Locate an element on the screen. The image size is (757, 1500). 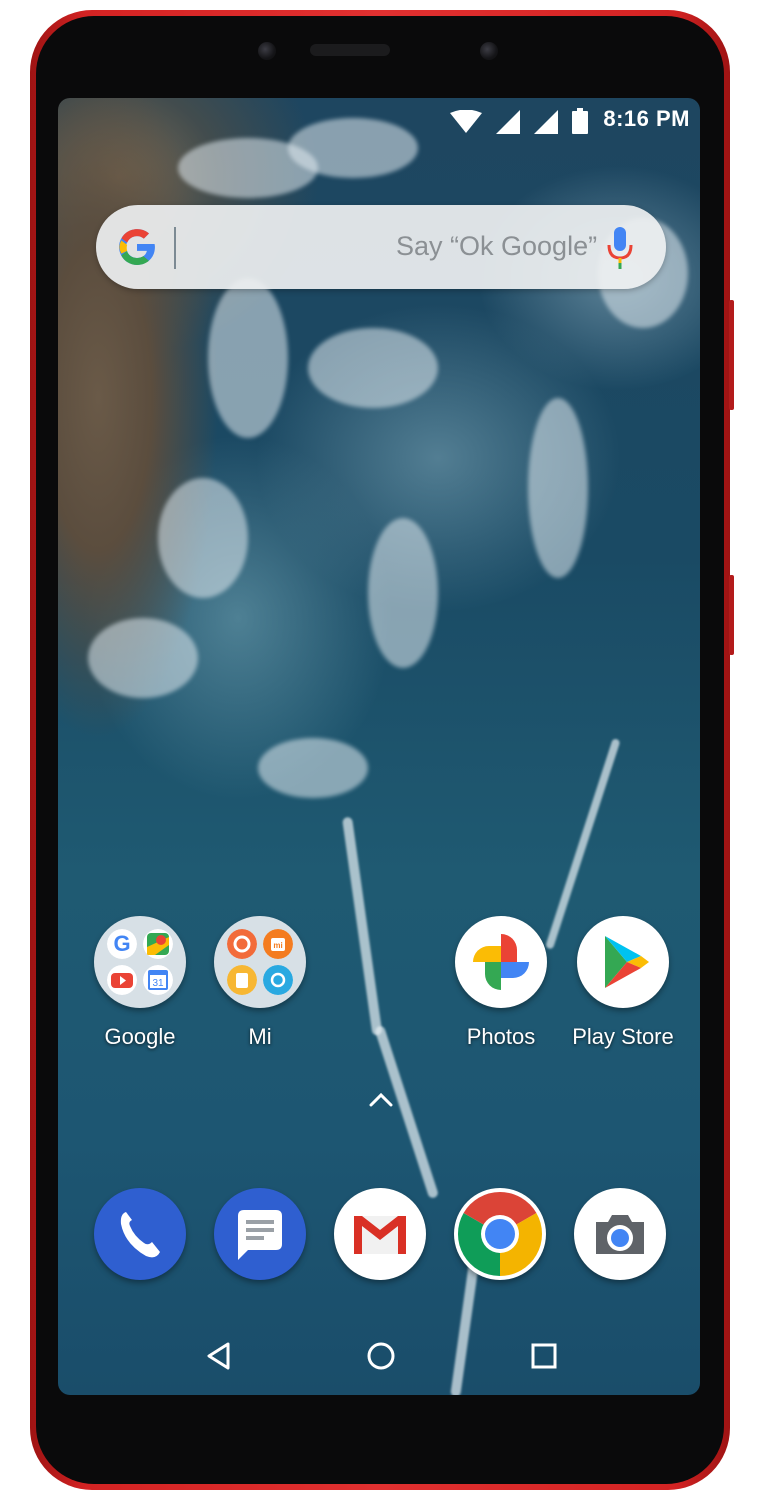
youtube-icon is located at coordinates (122, 980).